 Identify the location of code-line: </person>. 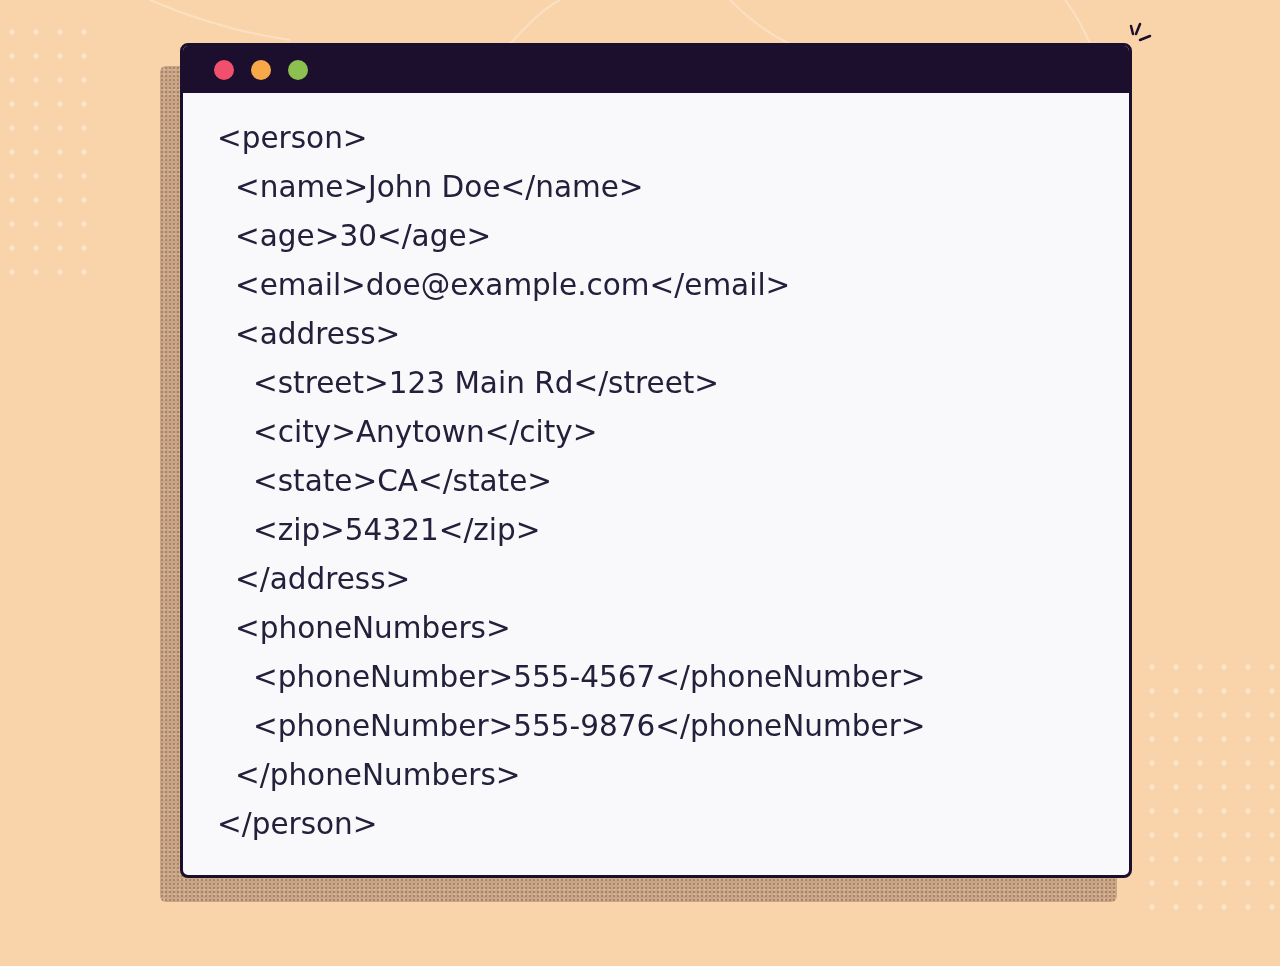
(297, 824).